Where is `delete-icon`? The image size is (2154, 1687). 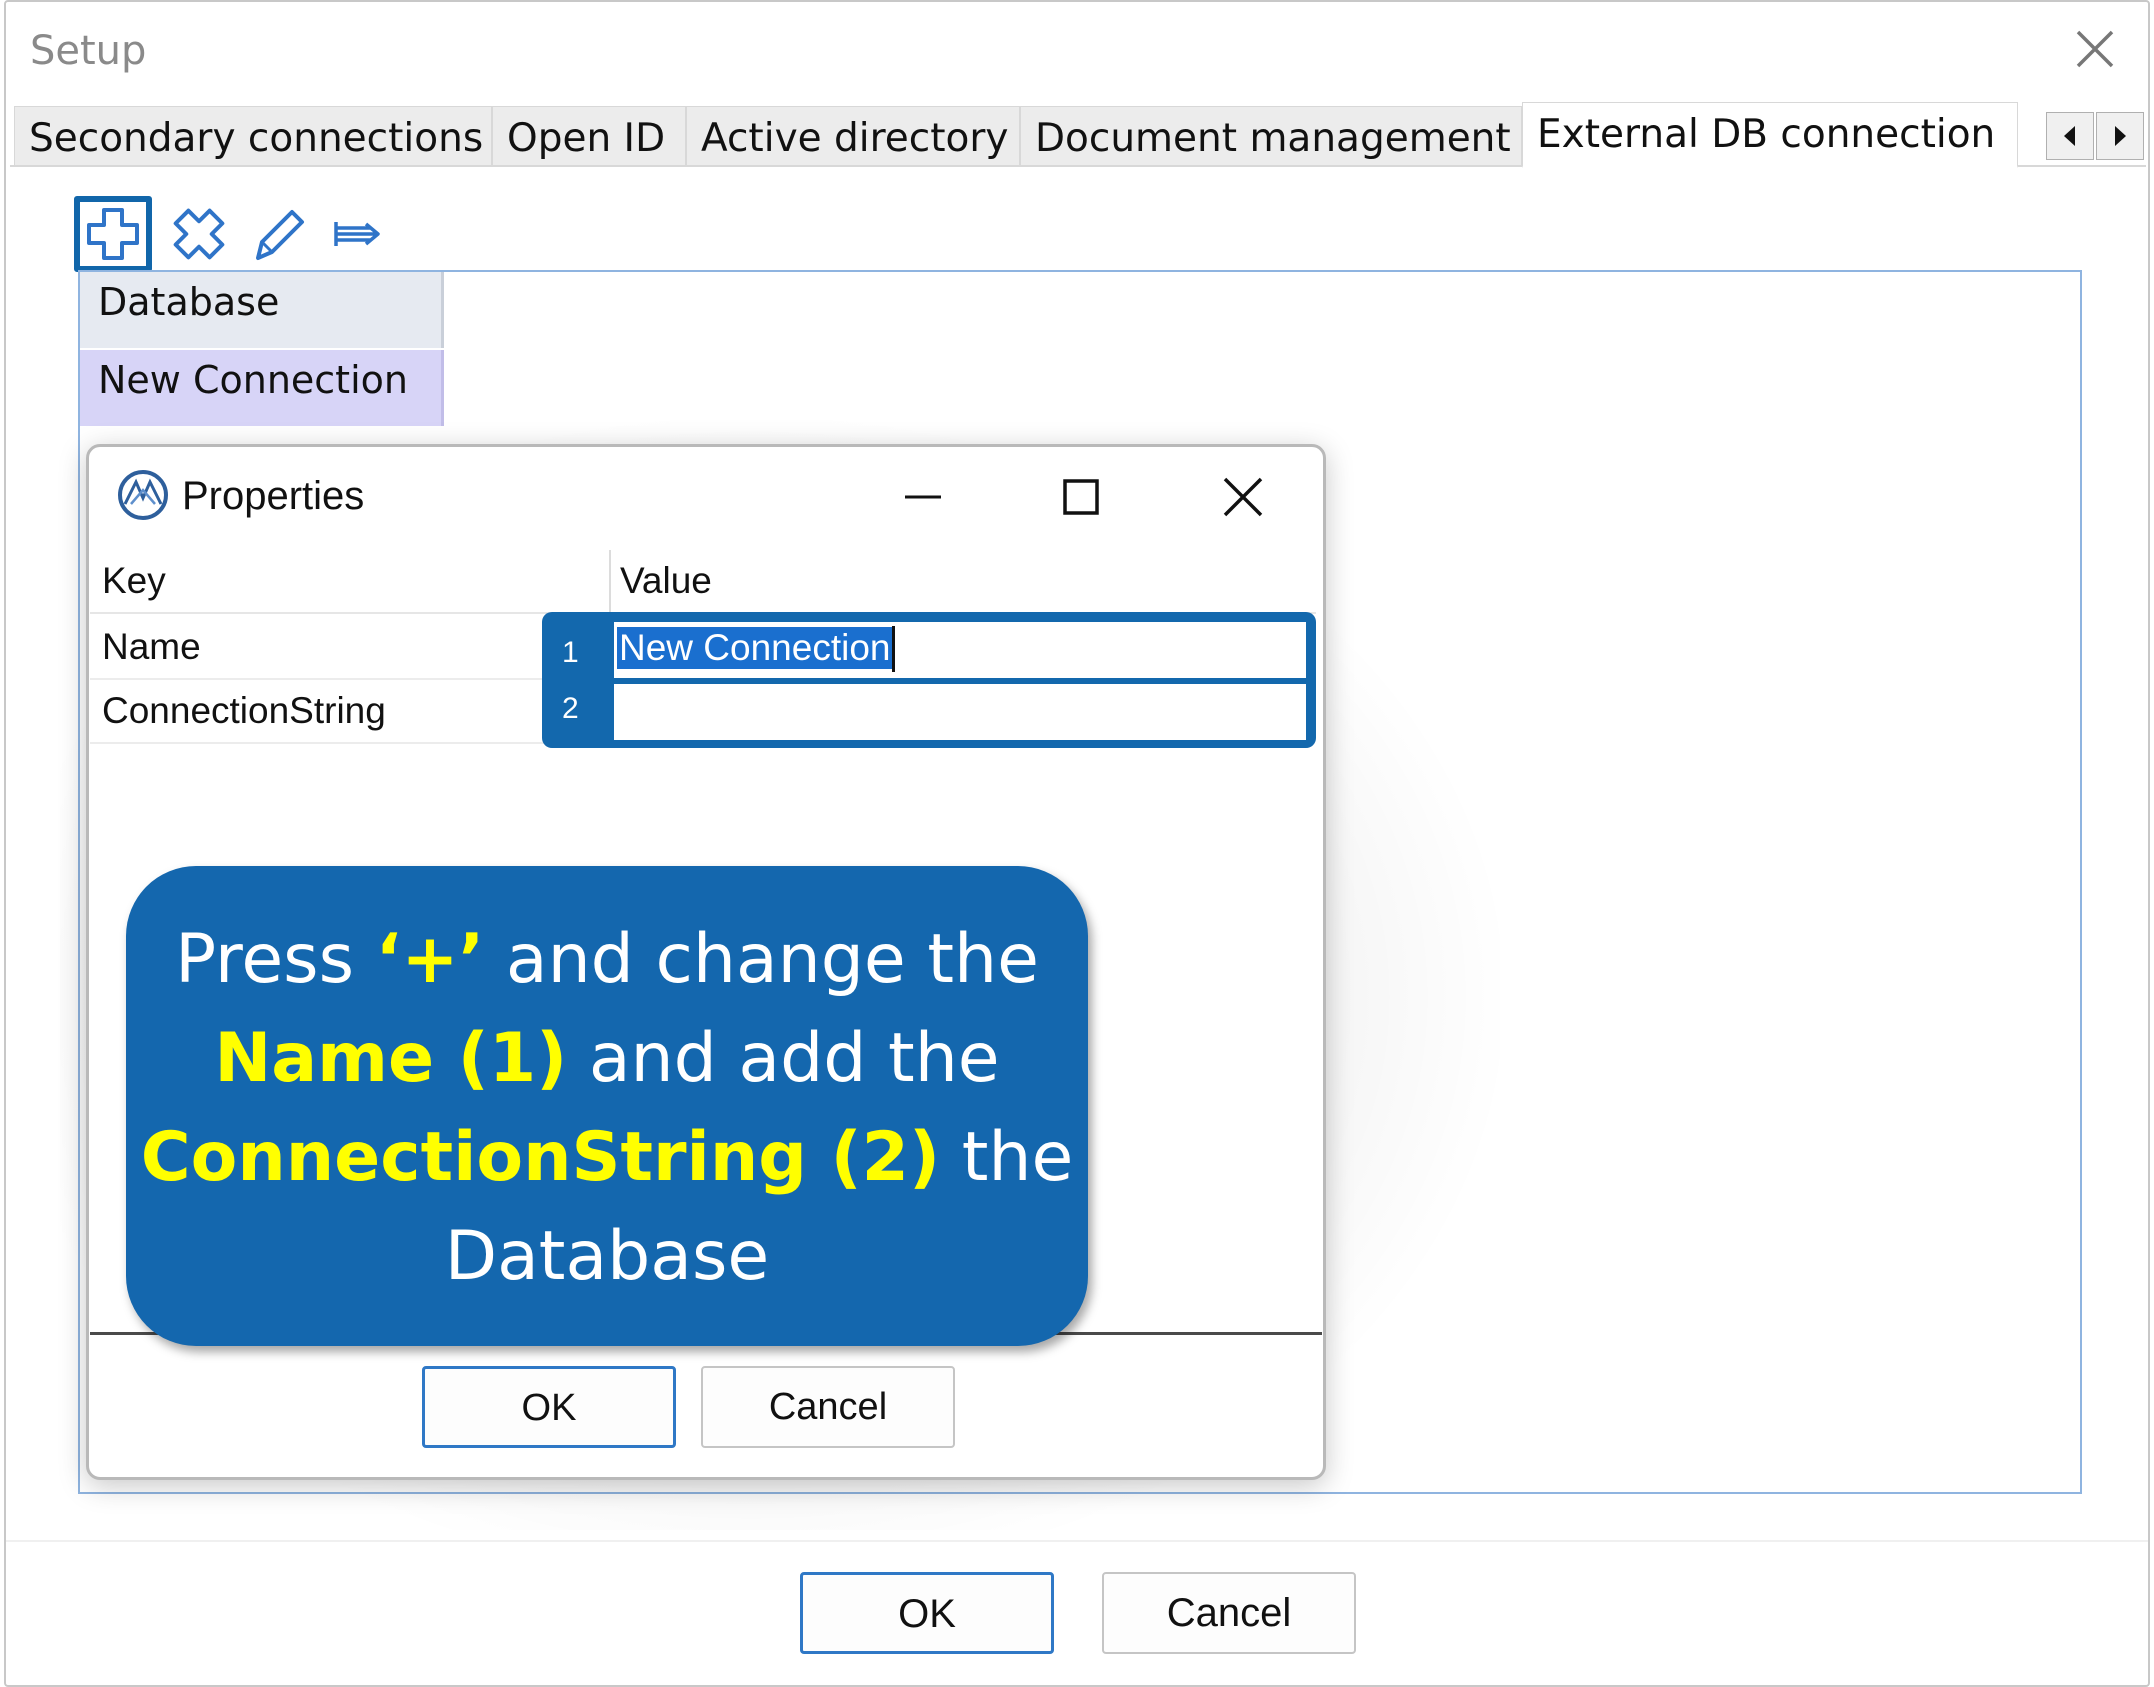
delete-icon is located at coordinates (199, 234).